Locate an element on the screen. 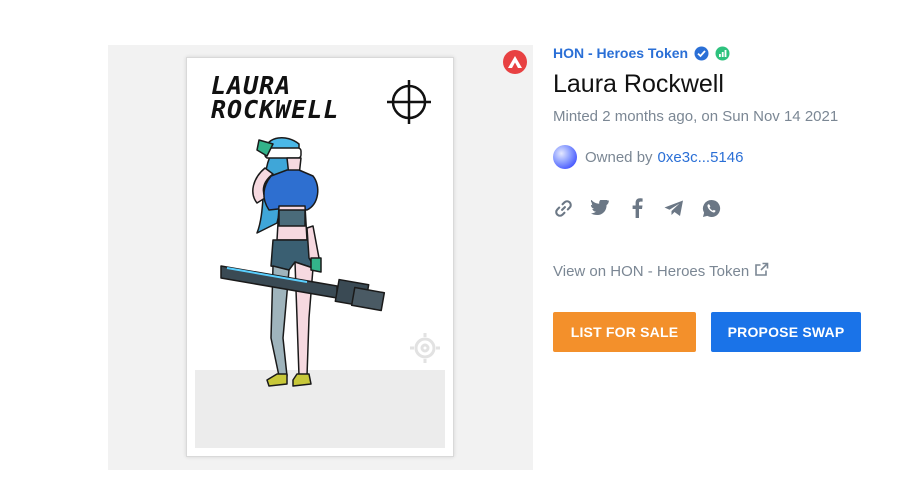 This screenshot has height=495, width=914. collection-link: HON - Heroes Token is located at coordinates (620, 53).